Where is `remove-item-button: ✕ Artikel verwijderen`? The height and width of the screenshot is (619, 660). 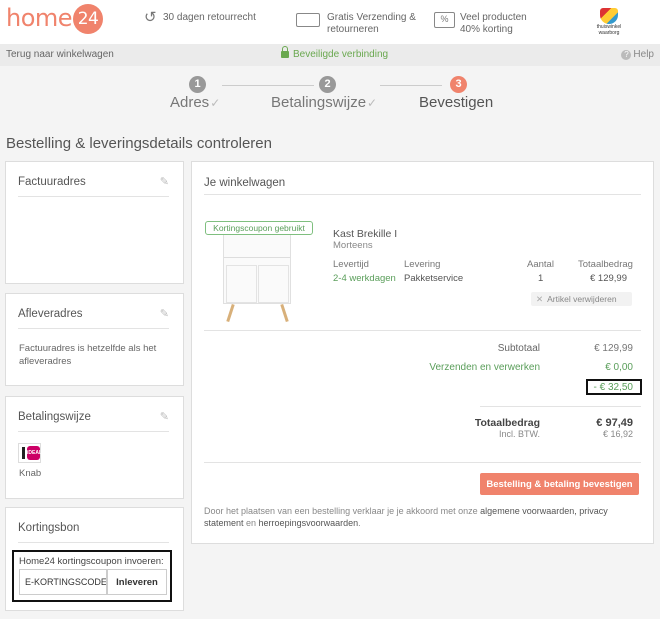
remove-item-button: ✕ Artikel verwijderen is located at coordinates (581, 299).